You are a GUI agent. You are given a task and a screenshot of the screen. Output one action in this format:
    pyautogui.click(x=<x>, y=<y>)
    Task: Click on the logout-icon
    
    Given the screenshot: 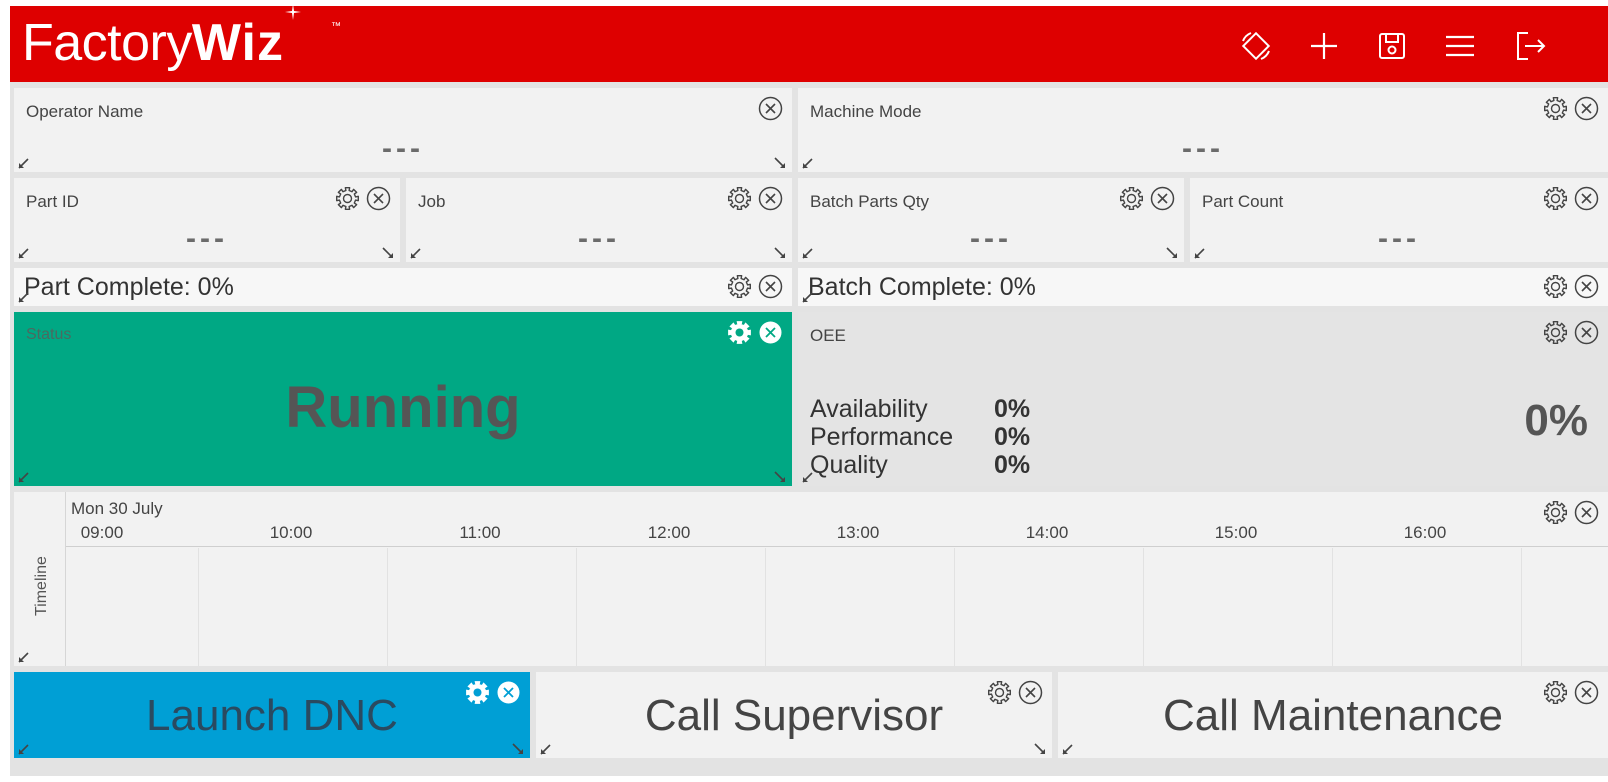 What is the action you would take?
    pyautogui.click(x=1531, y=46)
    